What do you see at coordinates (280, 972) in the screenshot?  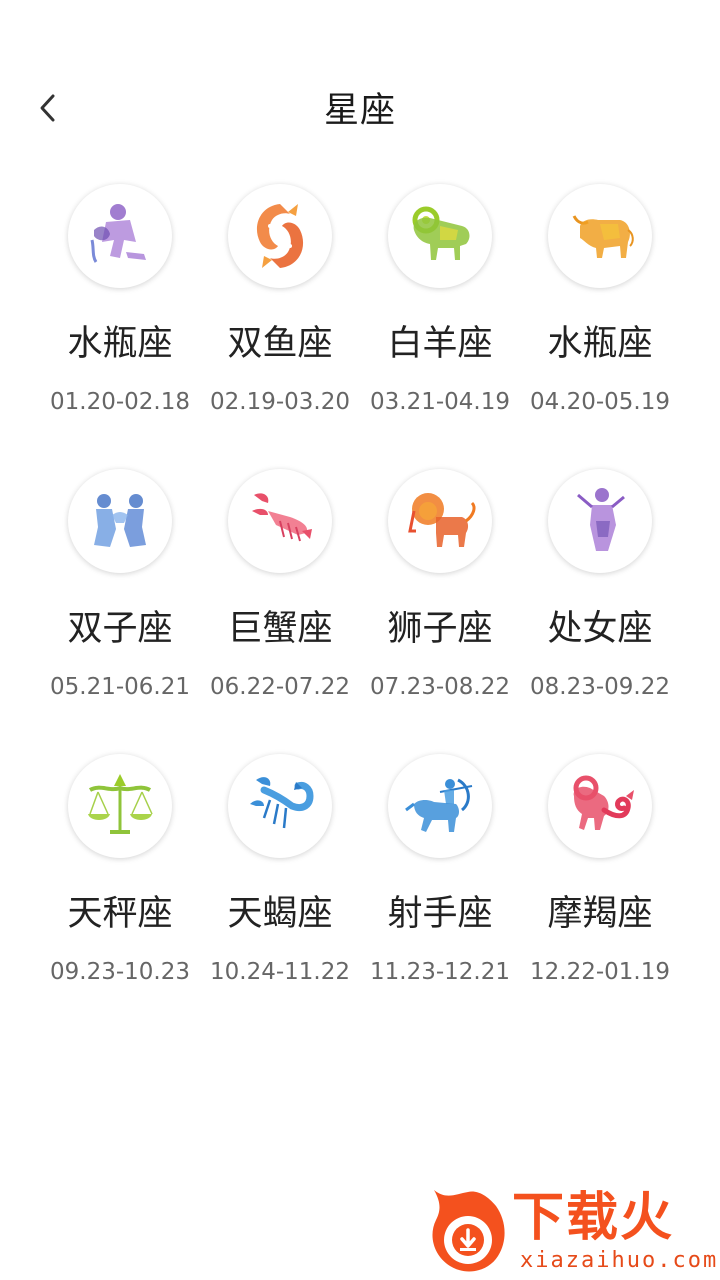 I see `zodiac-date: 10.24-11.22` at bounding box center [280, 972].